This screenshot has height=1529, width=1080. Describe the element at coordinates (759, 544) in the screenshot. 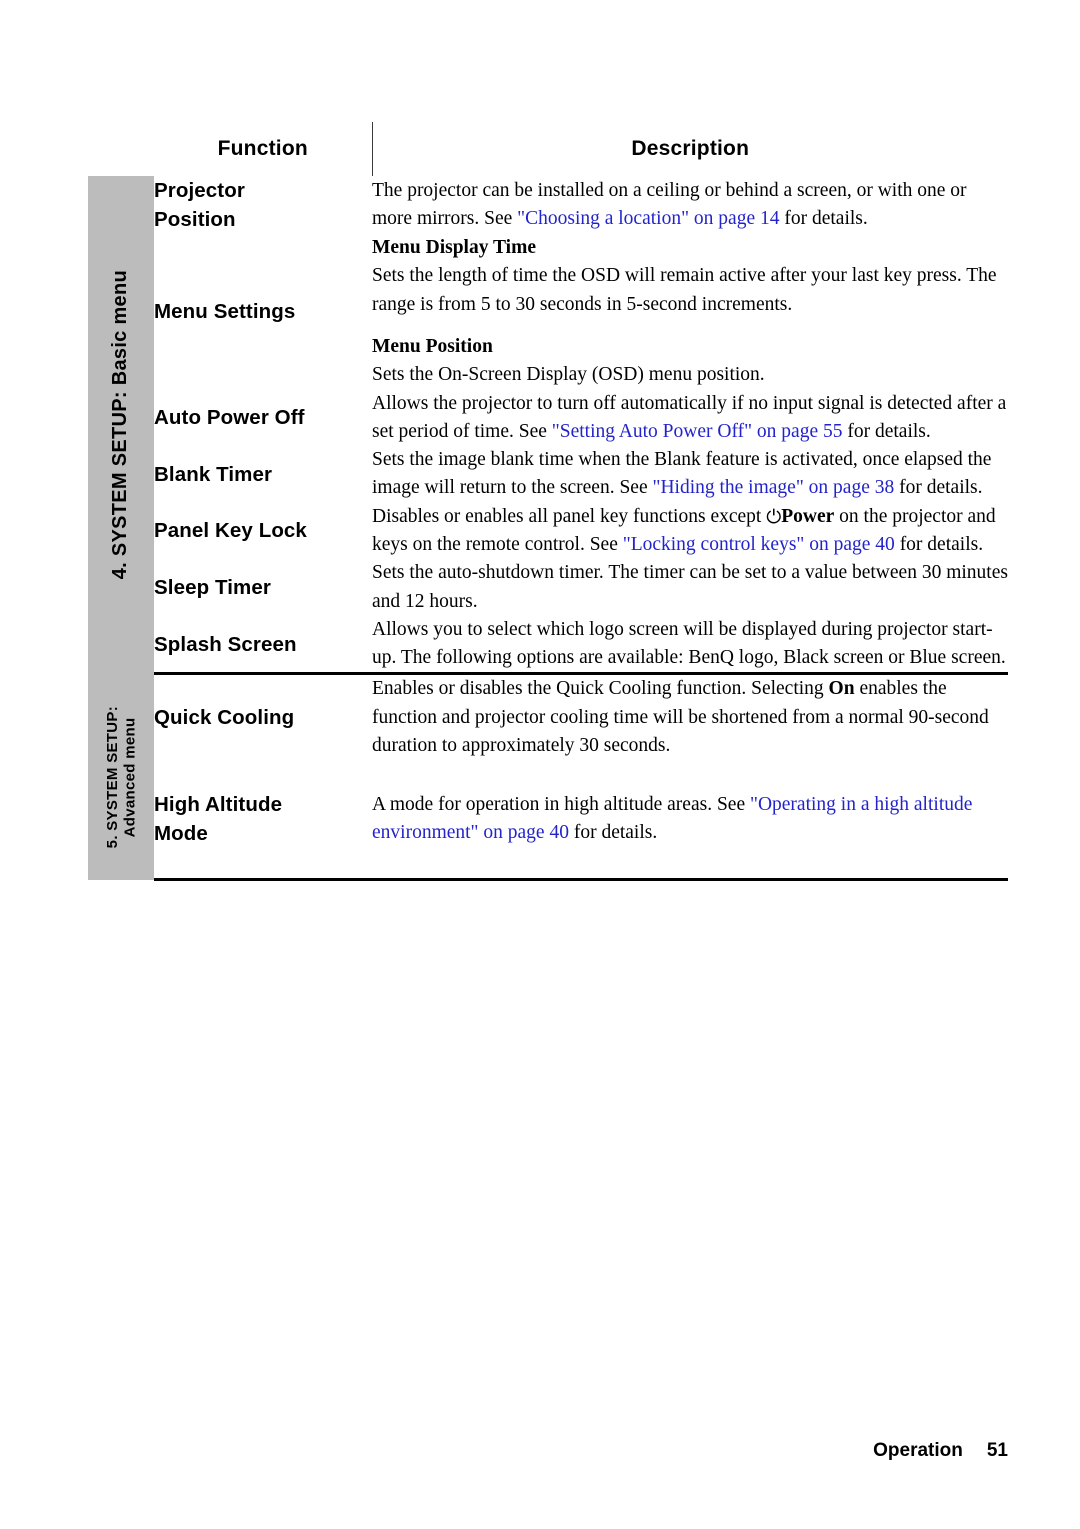

I see `cross-reference-link: "Locking control keys" on page 40` at that location.